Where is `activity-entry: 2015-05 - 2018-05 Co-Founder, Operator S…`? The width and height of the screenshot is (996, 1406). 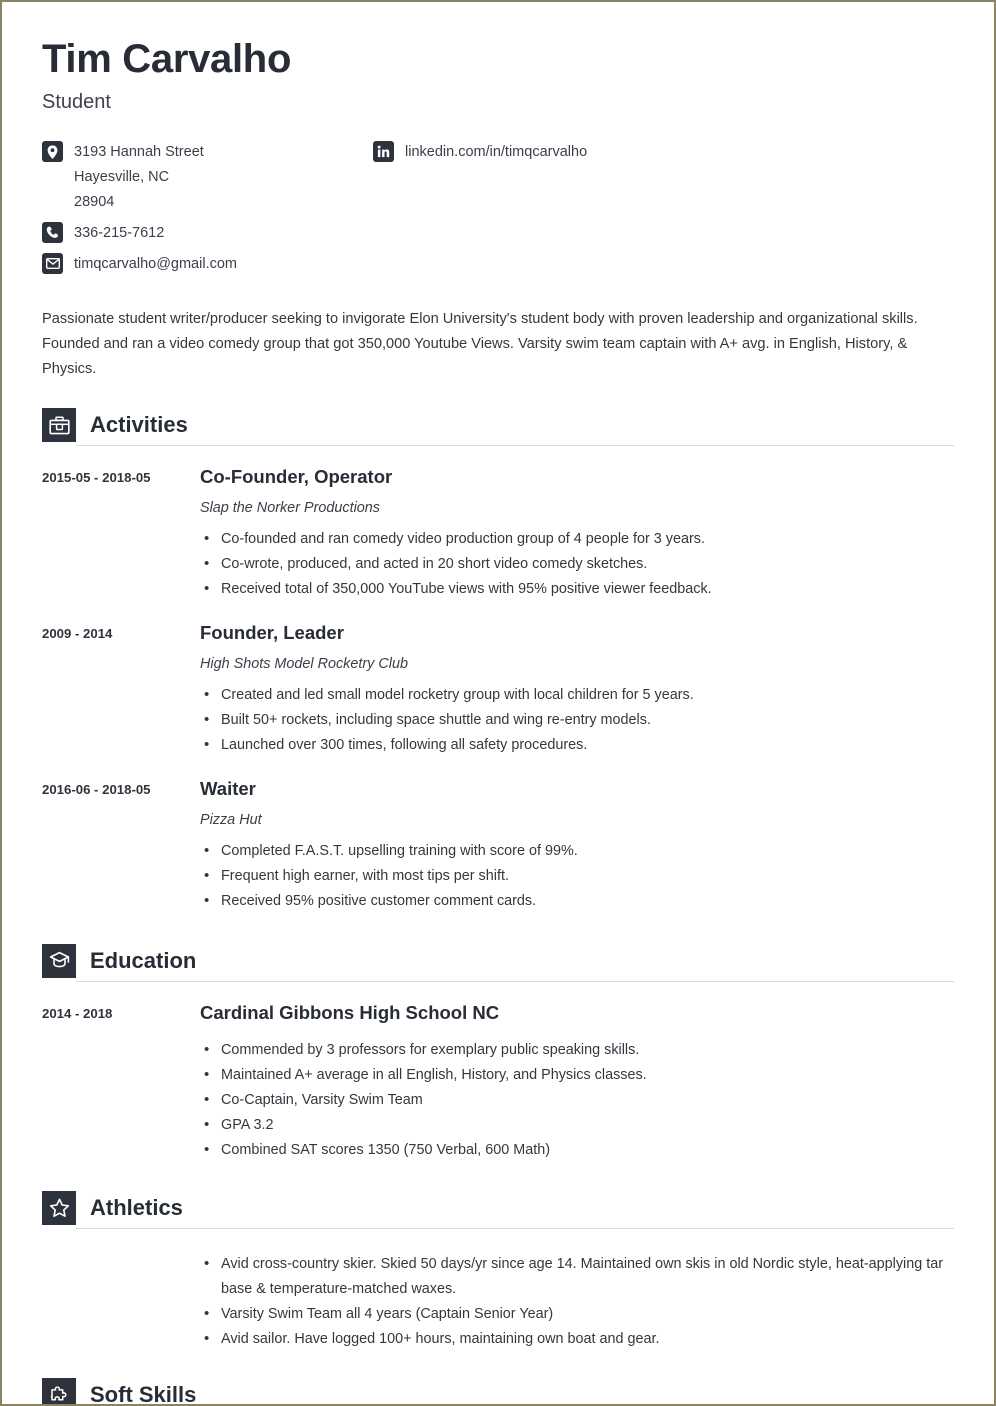 activity-entry: 2015-05 - 2018-05 Co-Founder, Operator S… is located at coordinates (498, 533).